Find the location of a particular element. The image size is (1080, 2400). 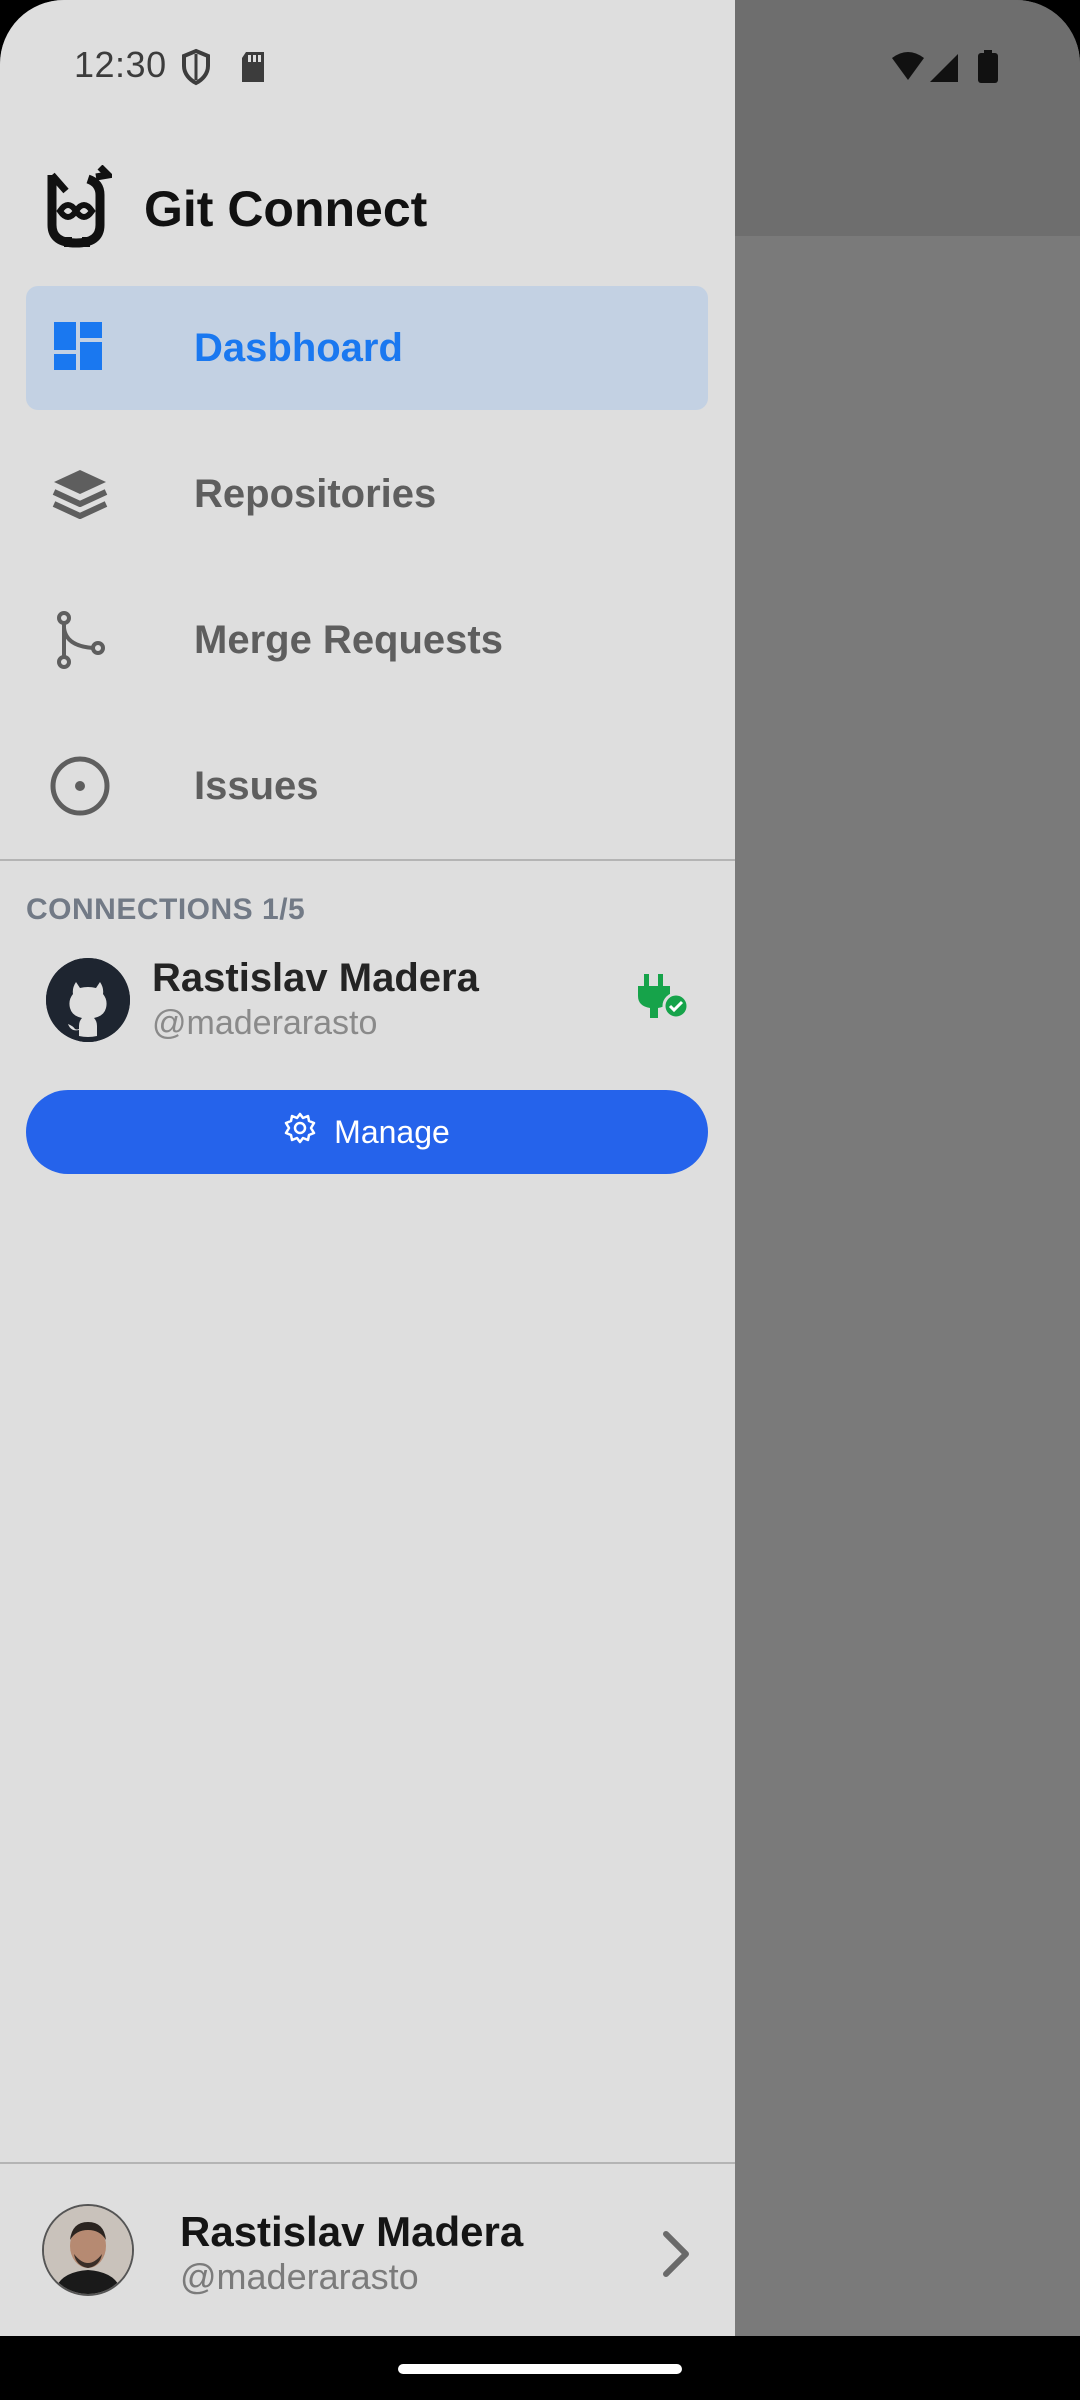

dashboard-icon is located at coordinates (80, 348).